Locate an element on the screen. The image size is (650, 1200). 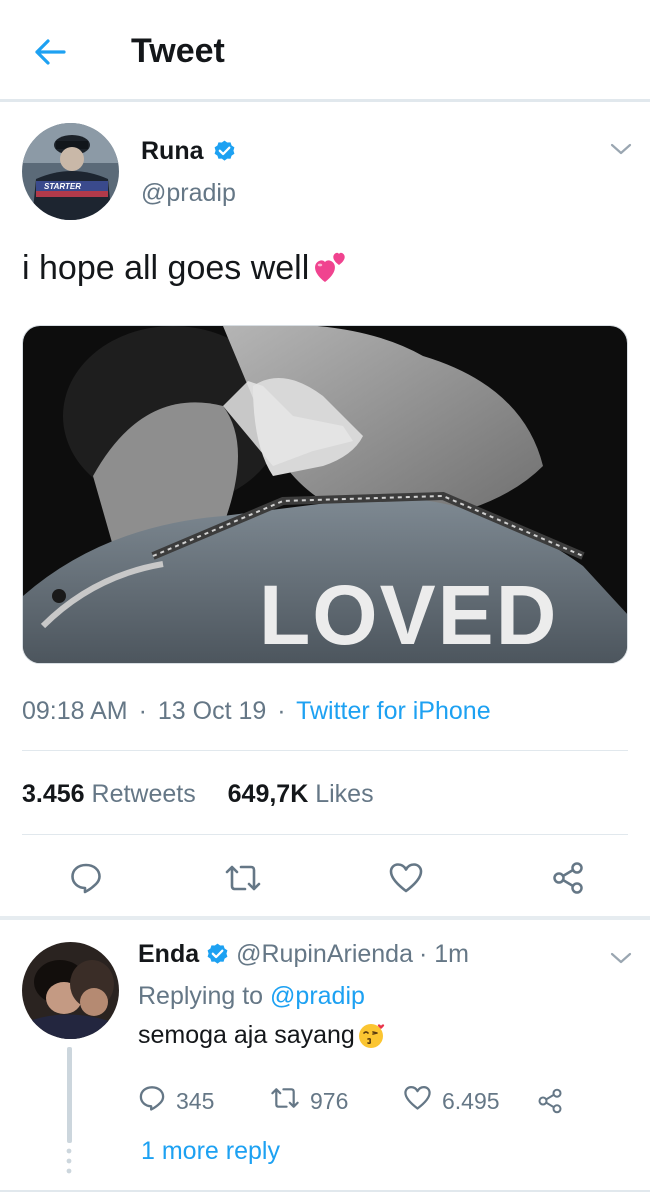
reply-text: semoga aja sayang is located at coordinates (262, 1035).